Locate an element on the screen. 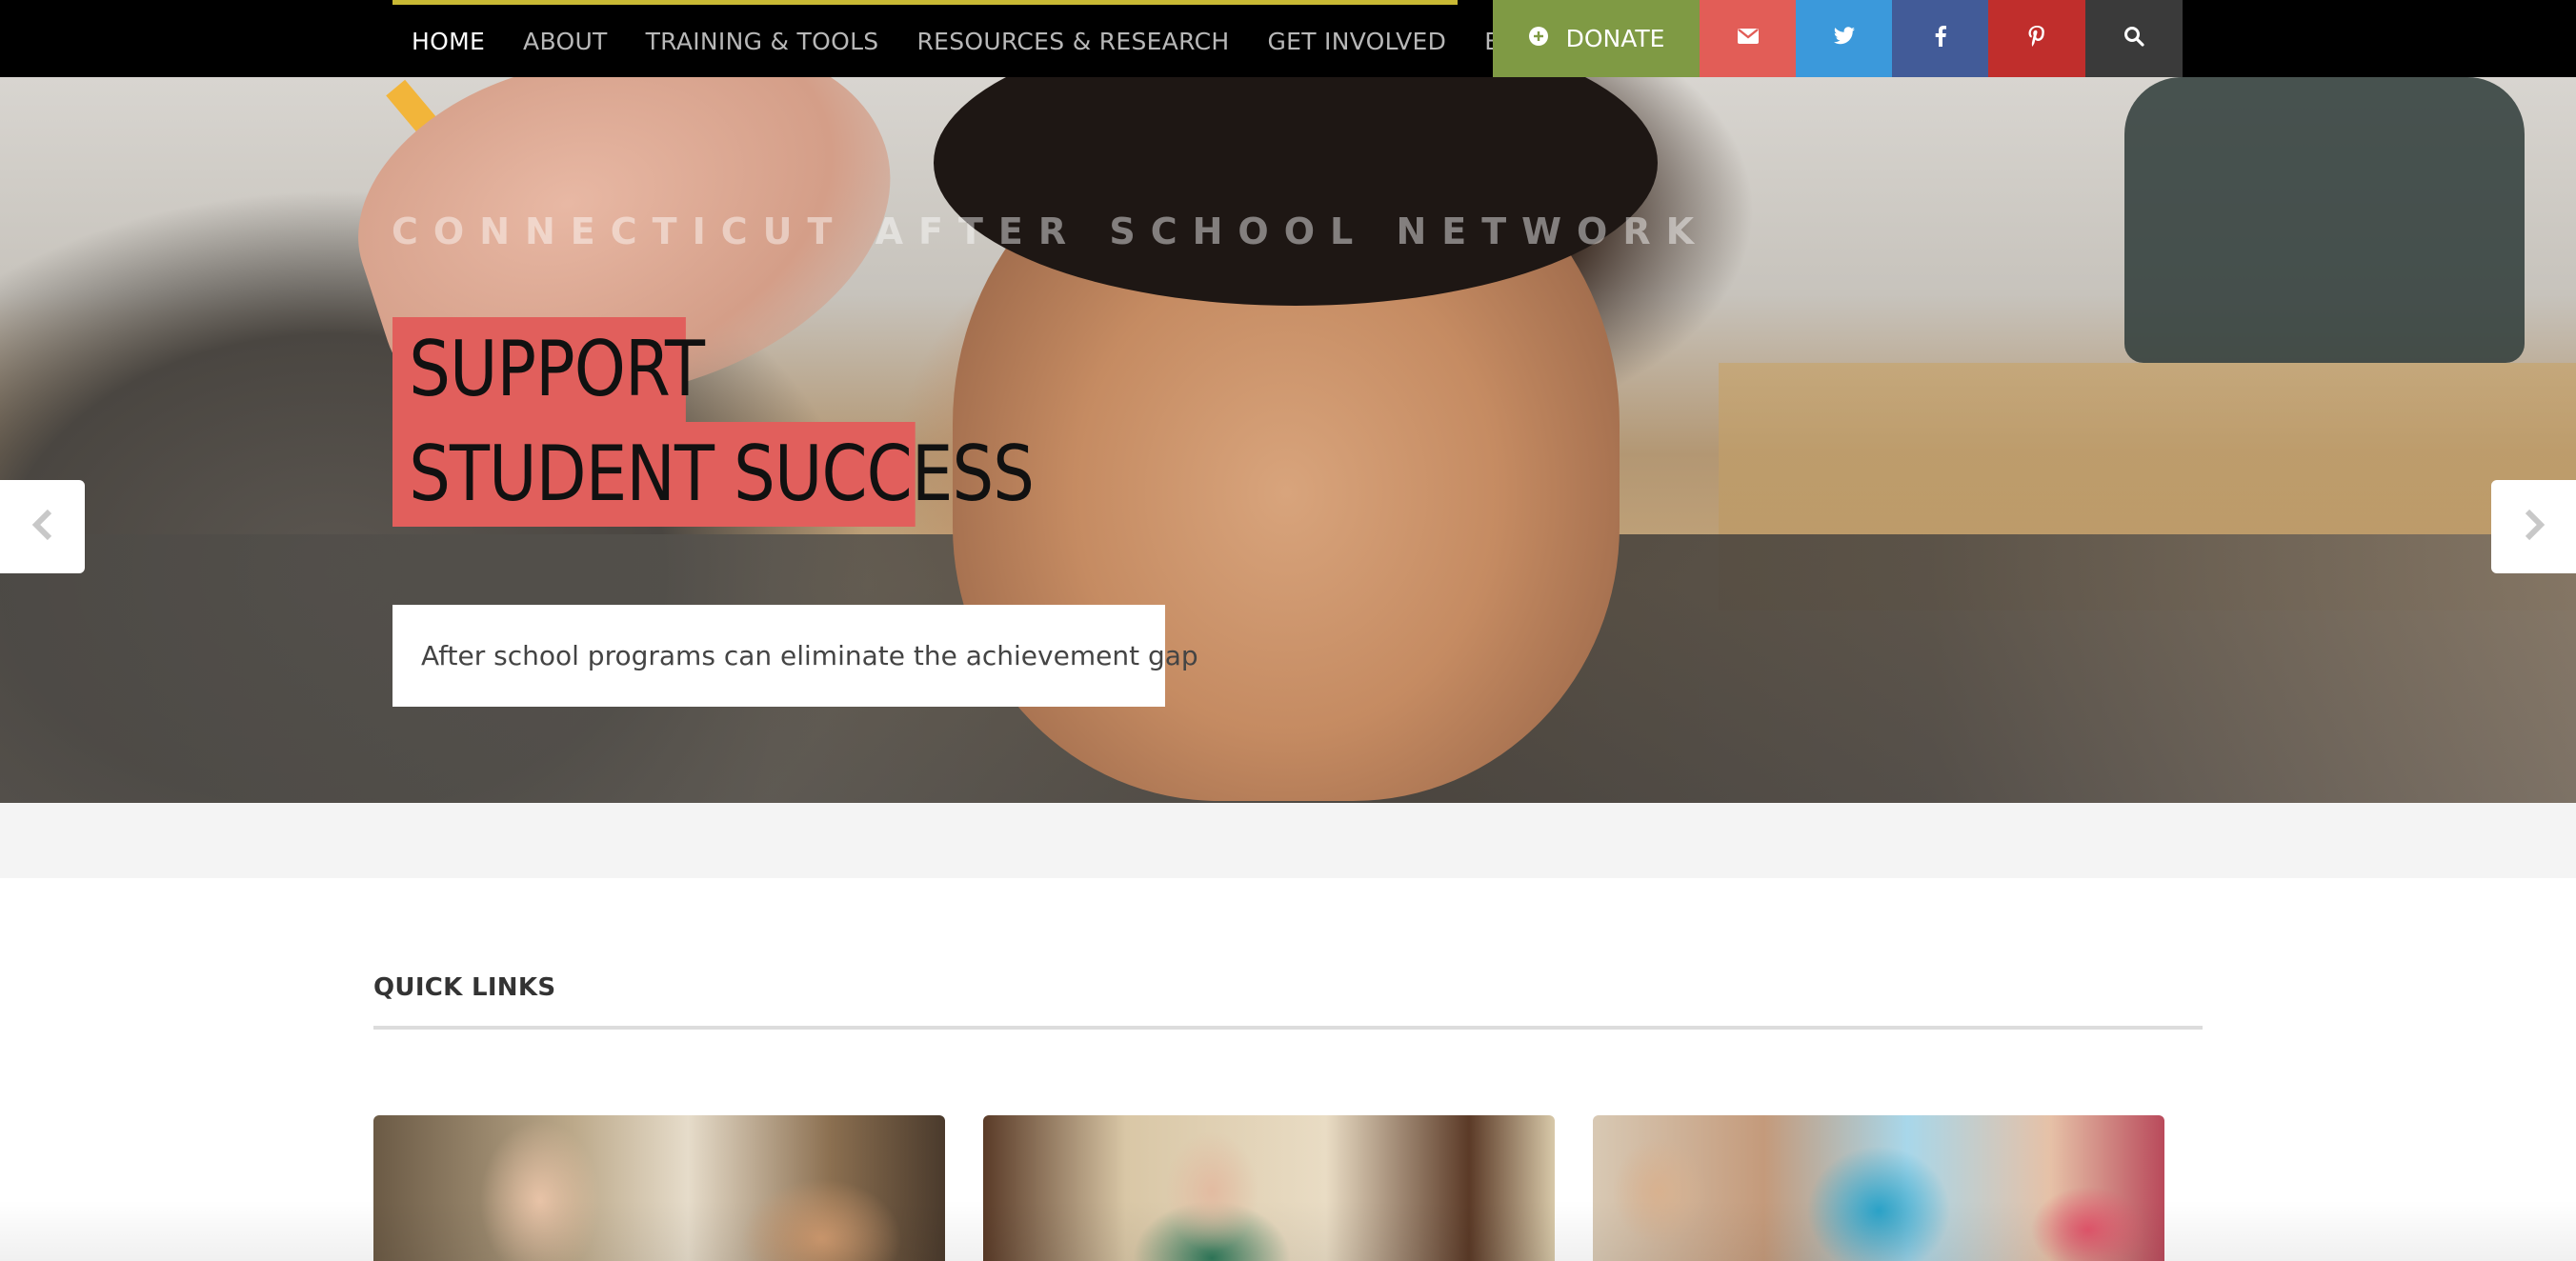  hero-headline: SUPPORT STUDENT SUCCESS is located at coordinates (714, 422).